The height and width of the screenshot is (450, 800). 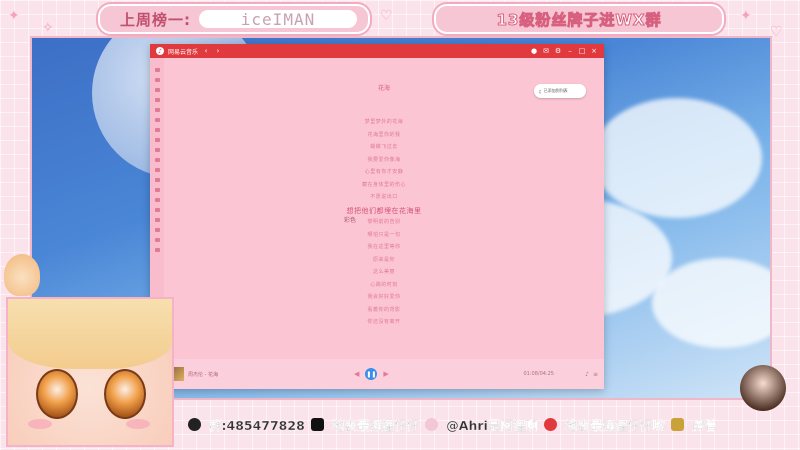 What do you see at coordinates (194, 424) in the screenshot?
I see `qq-penguin-icon` at bounding box center [194, 424].